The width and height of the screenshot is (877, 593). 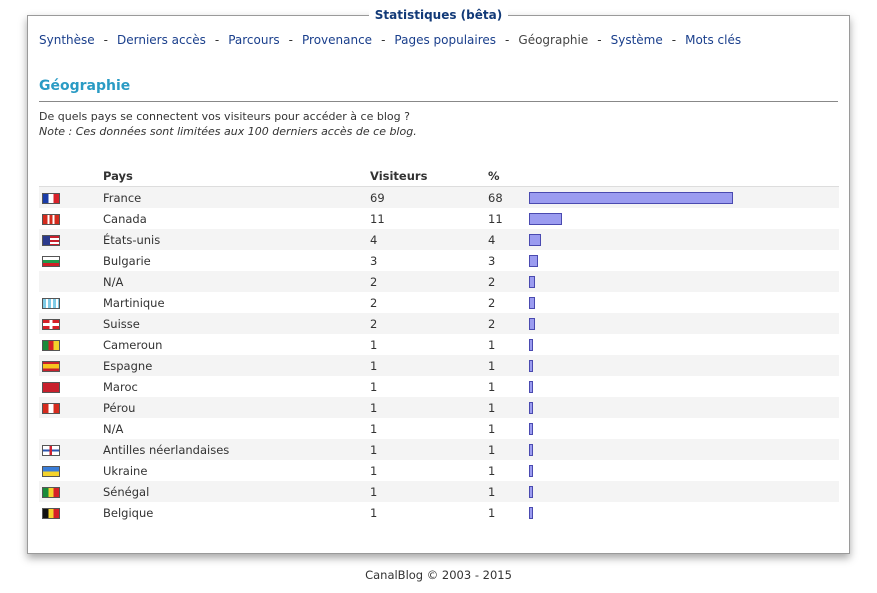 What do you see at coordinates (377, 218) in the screenshot?
I see `visitor-count: 11` at bounding box center [377, 218].